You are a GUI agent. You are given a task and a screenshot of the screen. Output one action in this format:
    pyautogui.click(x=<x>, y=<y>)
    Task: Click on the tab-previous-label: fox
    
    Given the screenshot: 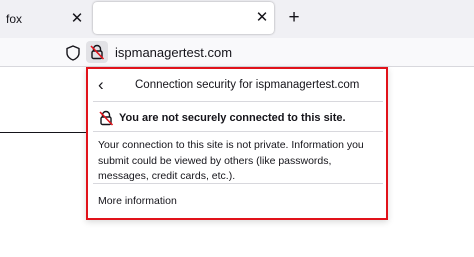 What is the action you would take?
    pyautogui.click(x=14, y=19)
    